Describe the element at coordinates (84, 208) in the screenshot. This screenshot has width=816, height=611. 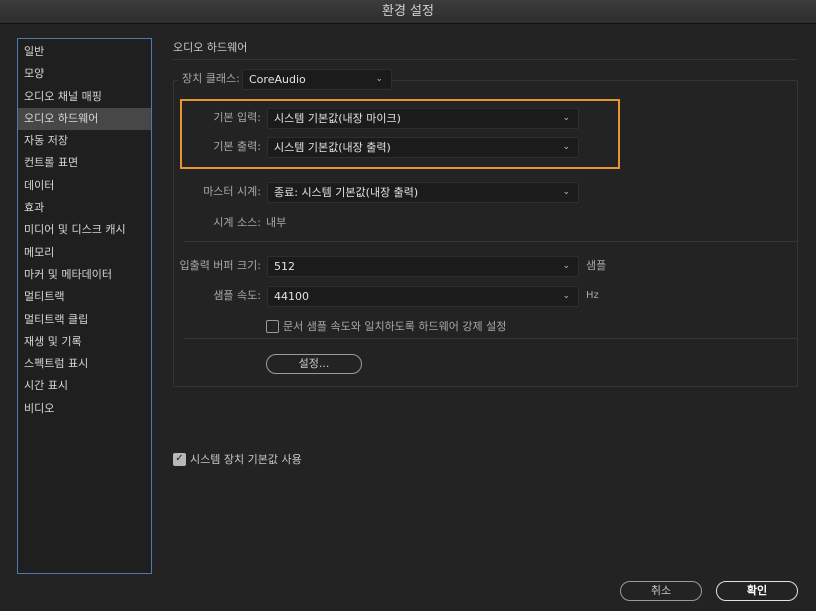
I see `sidebar-item: 효과` at that location.